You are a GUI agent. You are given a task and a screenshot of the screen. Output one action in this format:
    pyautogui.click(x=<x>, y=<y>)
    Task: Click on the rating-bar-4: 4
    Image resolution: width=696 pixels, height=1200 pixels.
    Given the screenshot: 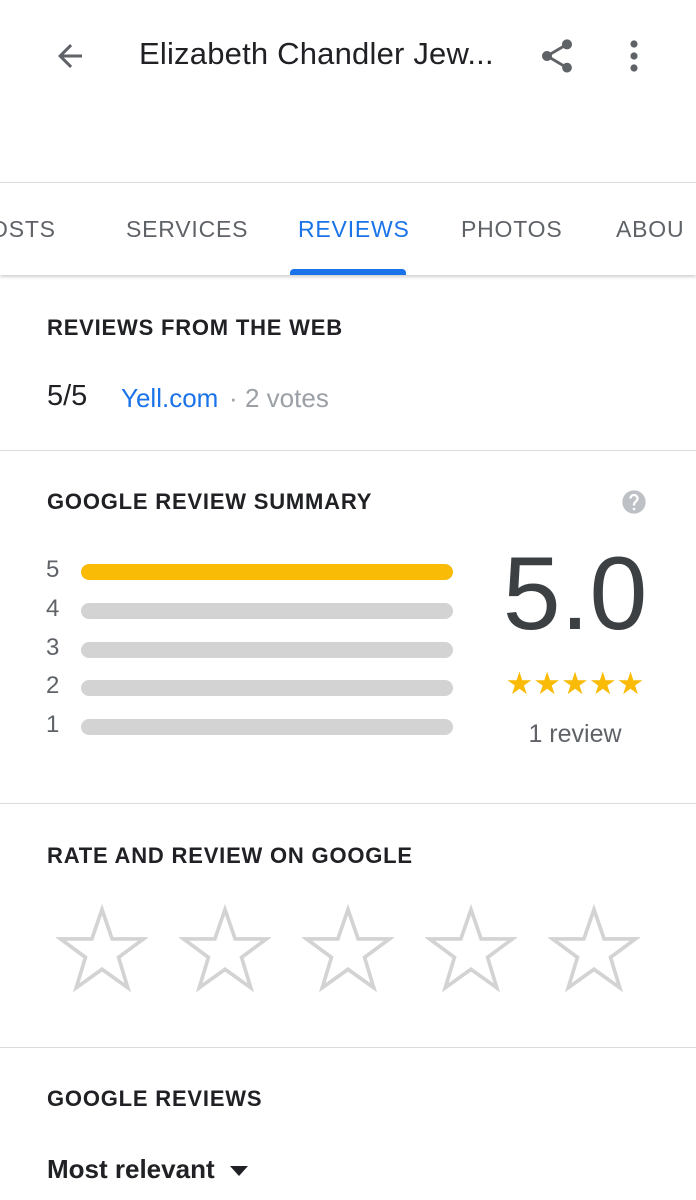 What is the action you would take?
    pyautogui.click(x=256, y=610)
    